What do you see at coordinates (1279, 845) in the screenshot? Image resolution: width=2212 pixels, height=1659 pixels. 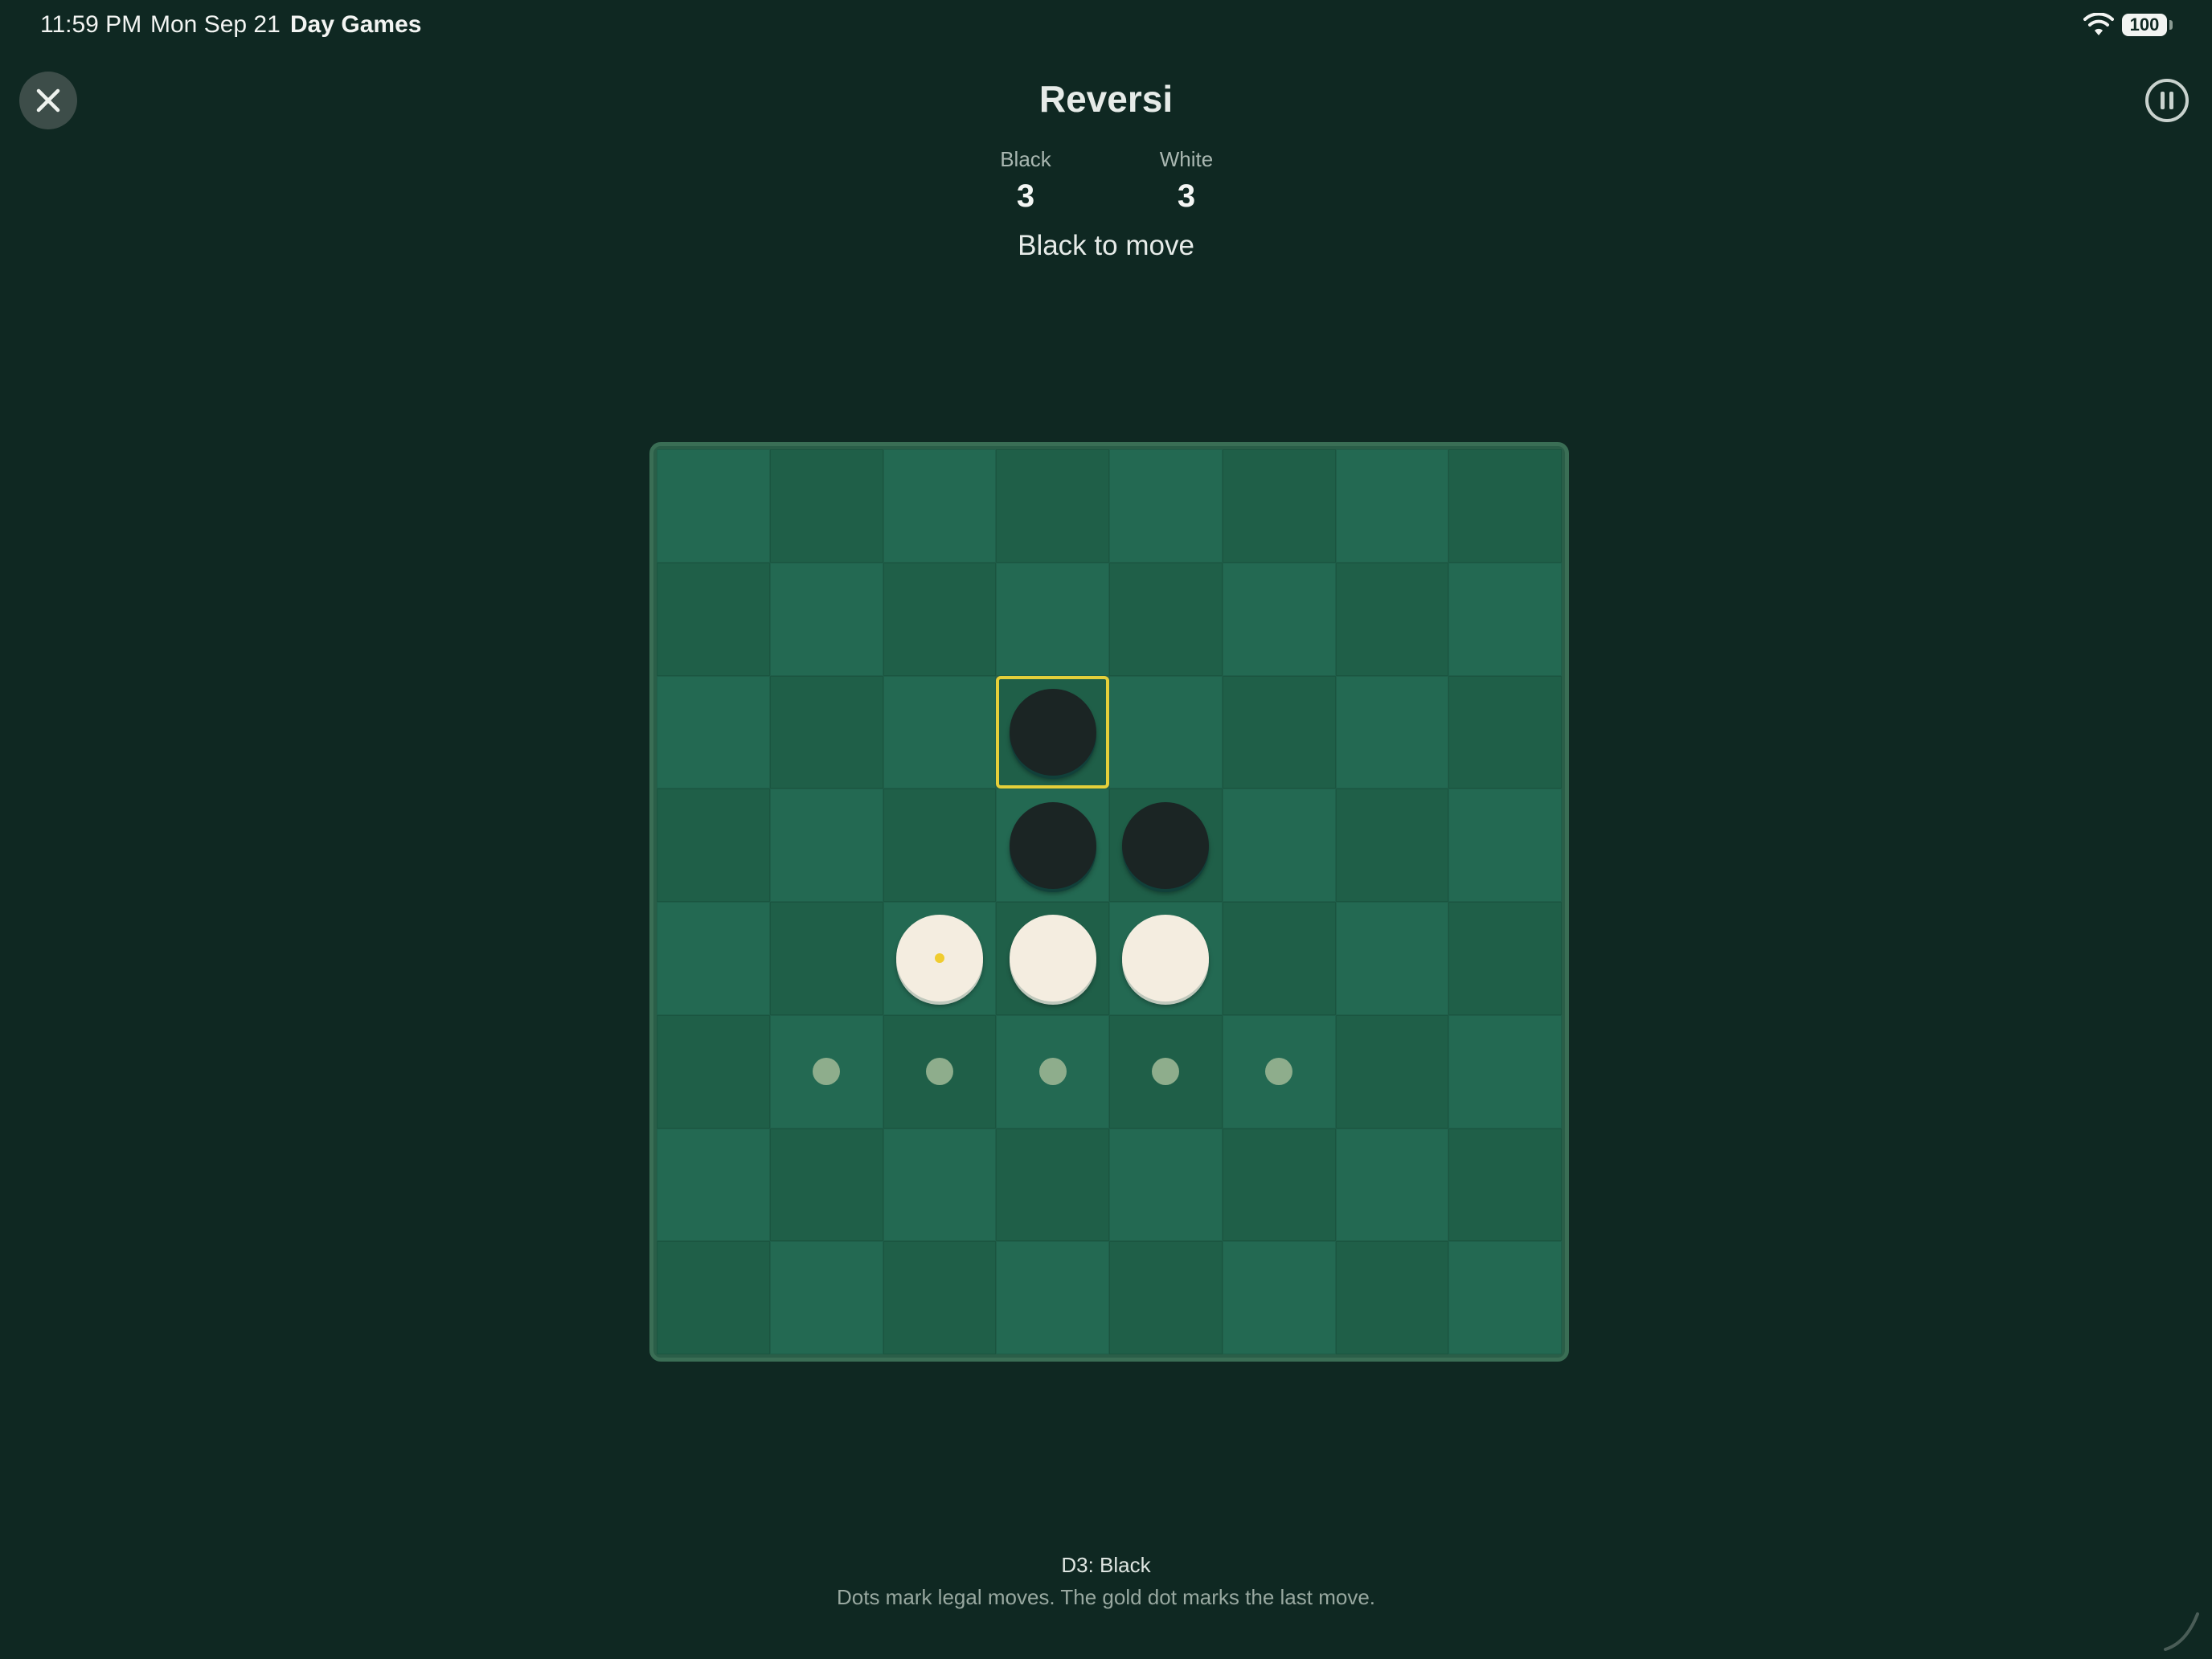 I see `board-cell-f4` at bounding box center [1279, 845].